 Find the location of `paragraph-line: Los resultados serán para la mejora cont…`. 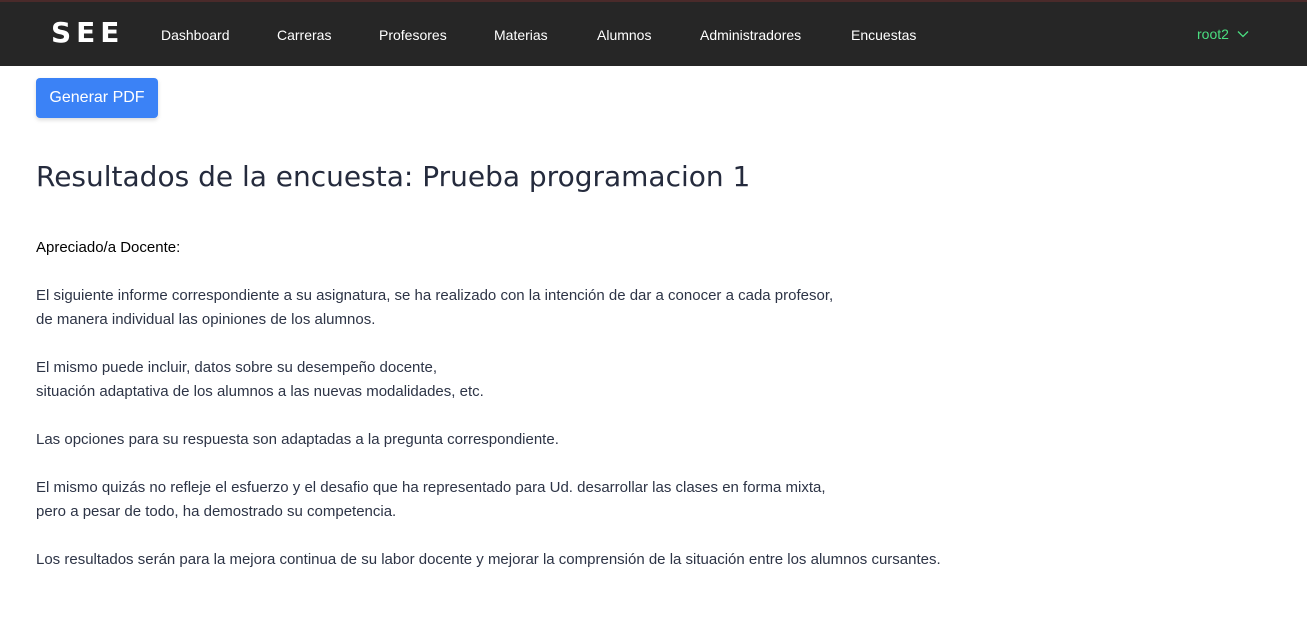

paragraph-line: Los resultados serán para la mejora cont… is located at coordinates (488, 559).